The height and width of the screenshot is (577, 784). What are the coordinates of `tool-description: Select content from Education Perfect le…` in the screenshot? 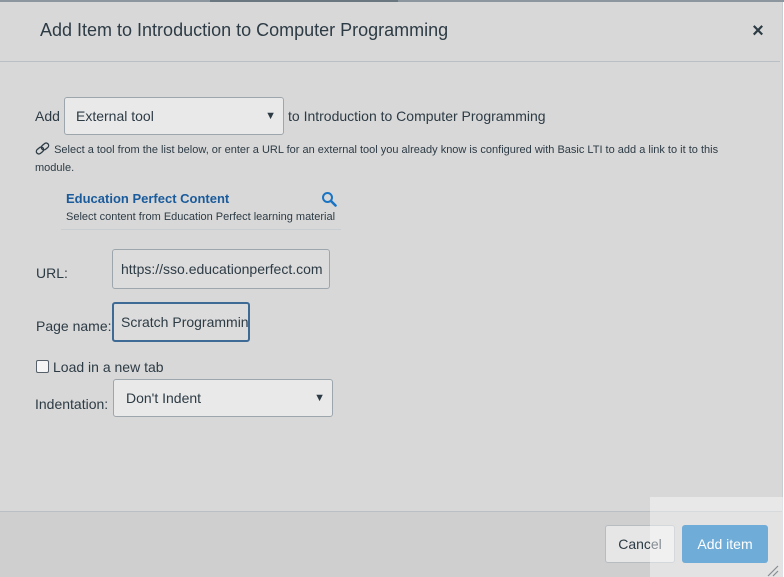 It's located at (201, 217).